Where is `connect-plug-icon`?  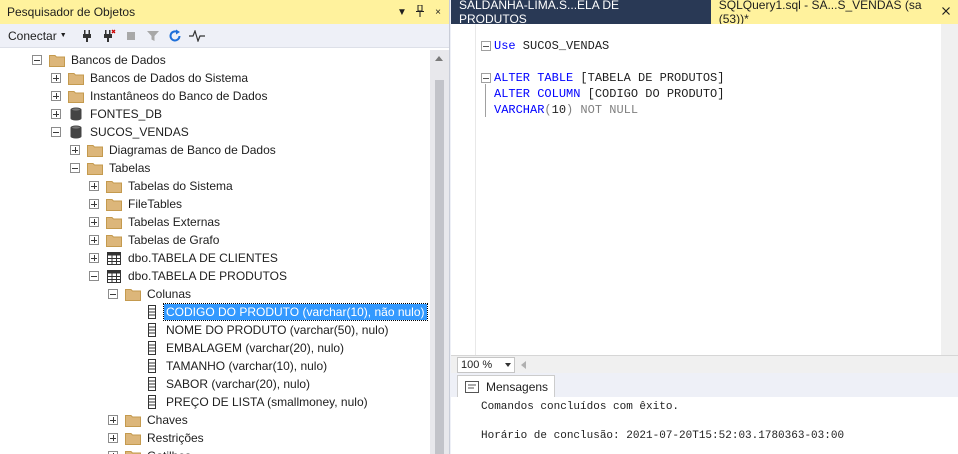
connect-plug-icon is located at coordinates (87, 36).